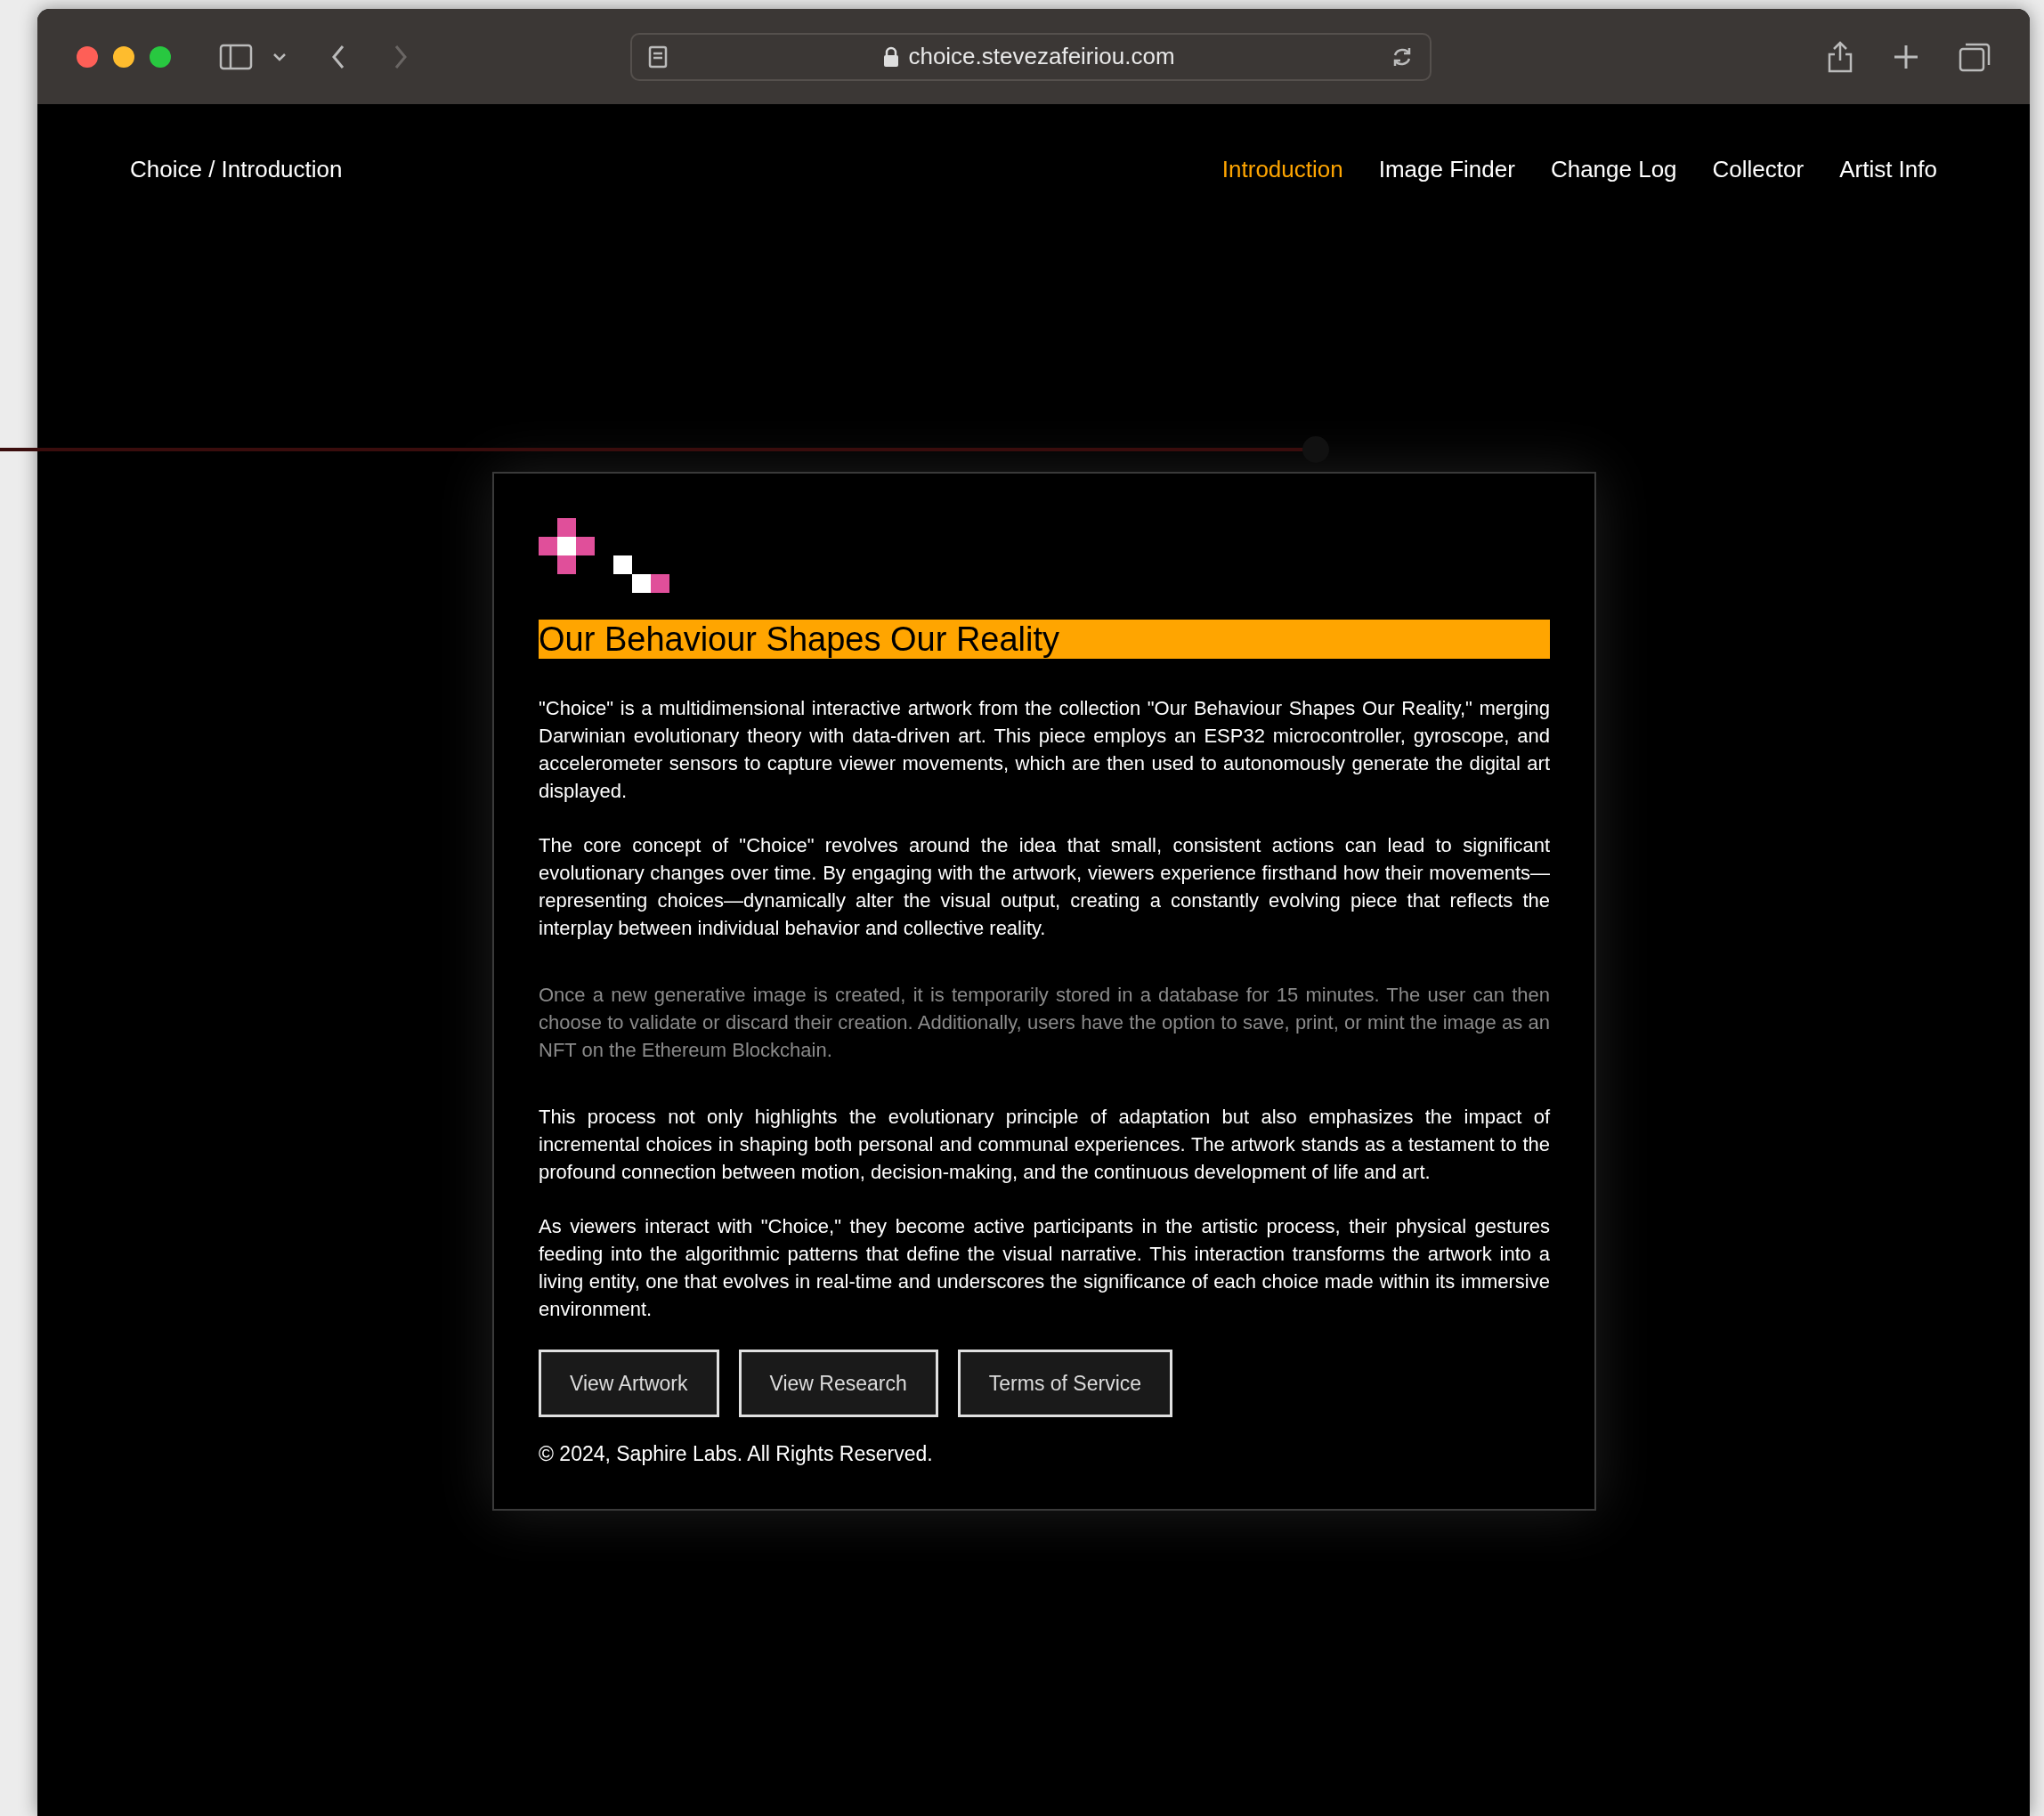  What do you see at coordinates (1888, 169) in the screenshot?
I see `nav-link: Artist Info` at bounding box center [1888, 169].